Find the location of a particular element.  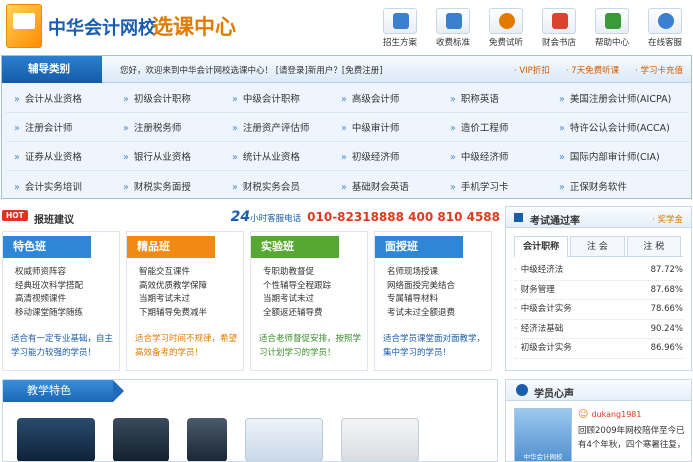

class-card-title: 面授班 is located at coordinates (419, 247).